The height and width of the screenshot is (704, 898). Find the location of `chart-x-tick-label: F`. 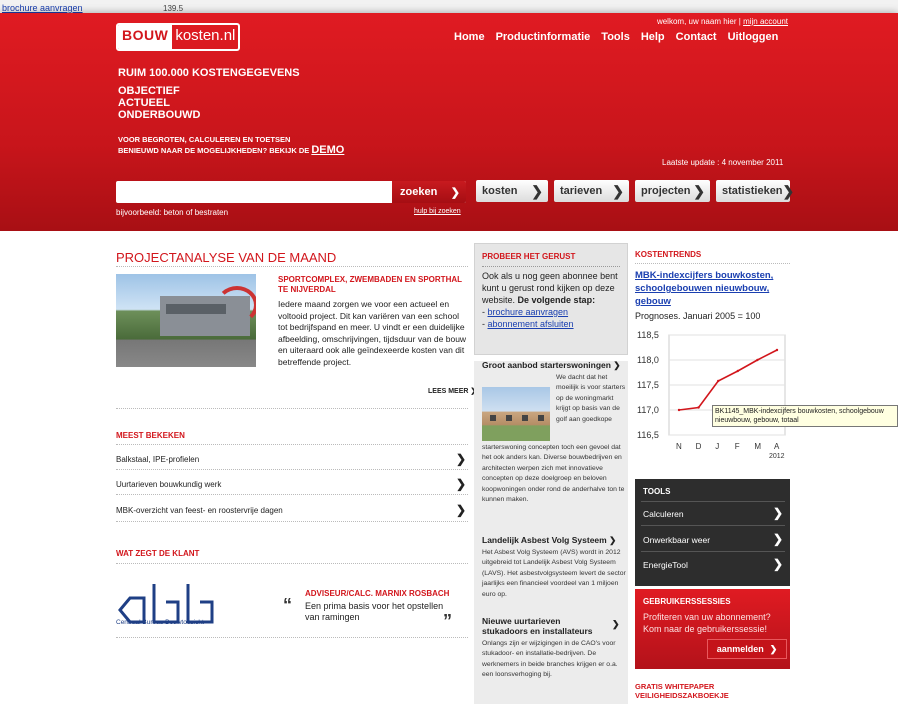

chart-x-tick-label: F is located at coordinates (737, 446).